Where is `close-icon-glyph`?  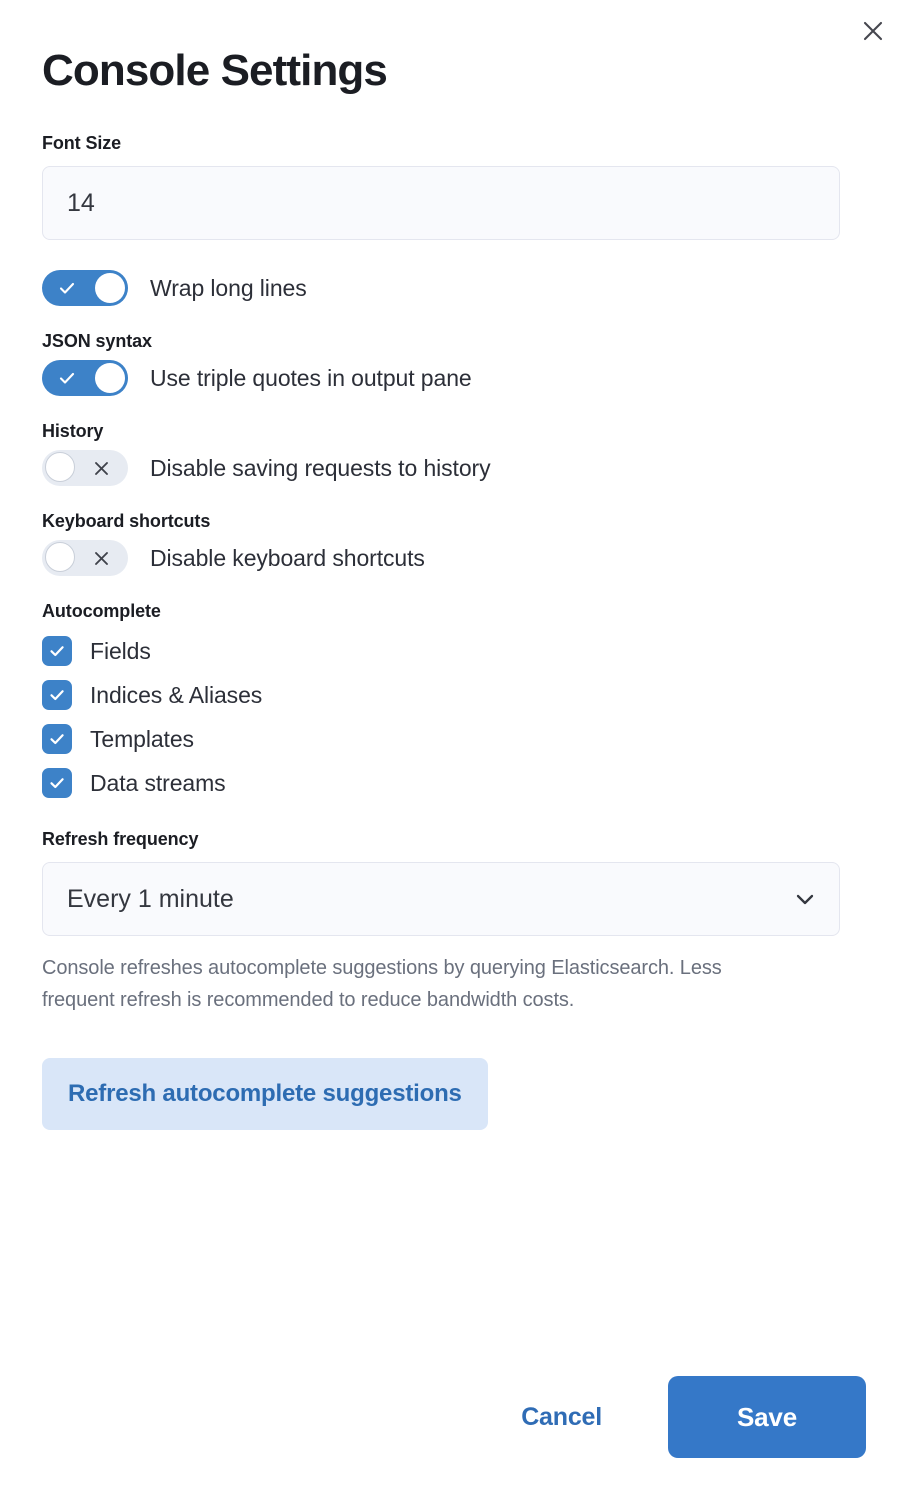
close-icon-glyph is located at coordinates (873, 31).